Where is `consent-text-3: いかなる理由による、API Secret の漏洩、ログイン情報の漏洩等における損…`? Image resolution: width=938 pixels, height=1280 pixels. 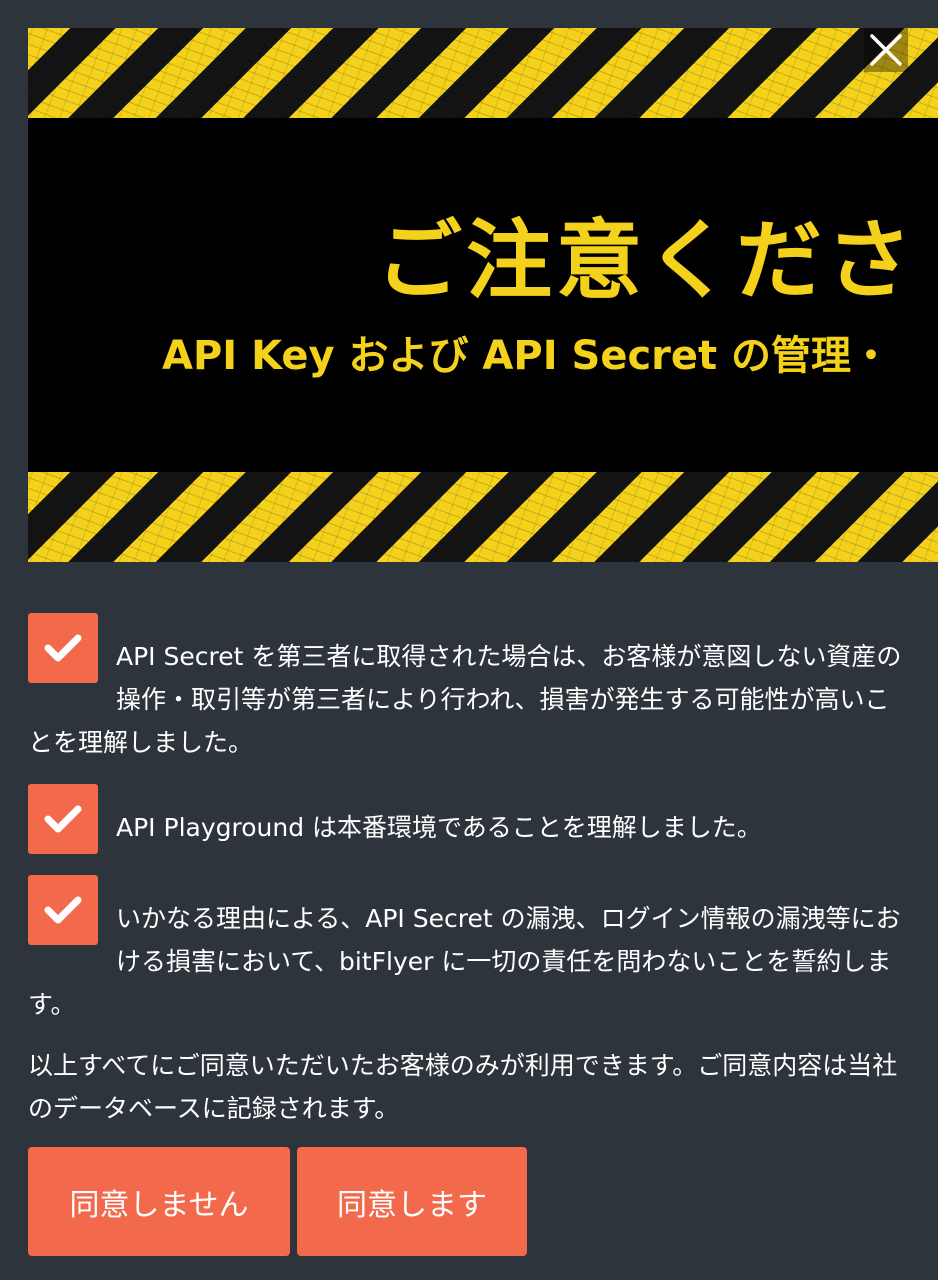 consent-text-3: いかなる理由による、API Secret の漏洩、ログイン情報の漏洩等における損… is located at coordinates (464, 961).